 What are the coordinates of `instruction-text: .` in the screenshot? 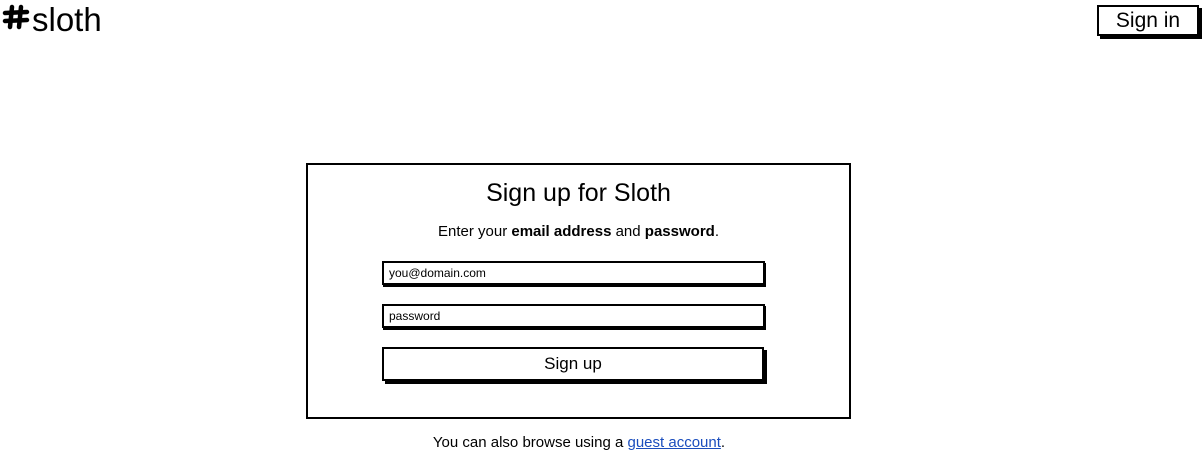 It's located at (716, 231).